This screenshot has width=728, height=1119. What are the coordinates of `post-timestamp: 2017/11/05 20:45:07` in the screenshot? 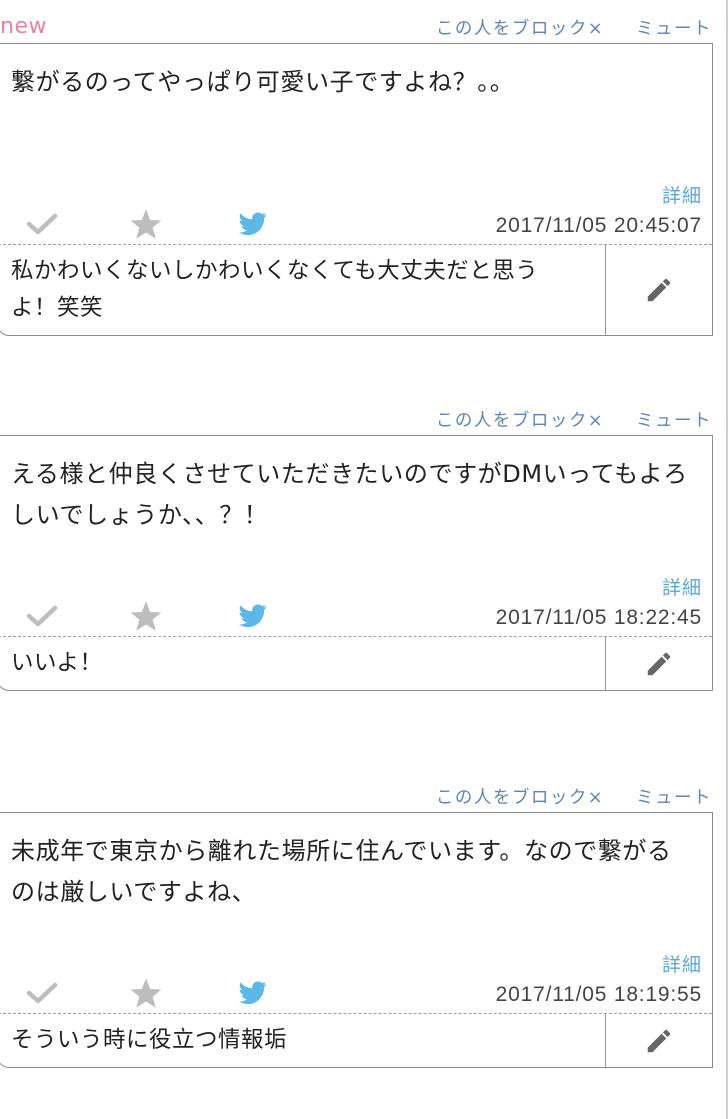 It's located at (598, 225).